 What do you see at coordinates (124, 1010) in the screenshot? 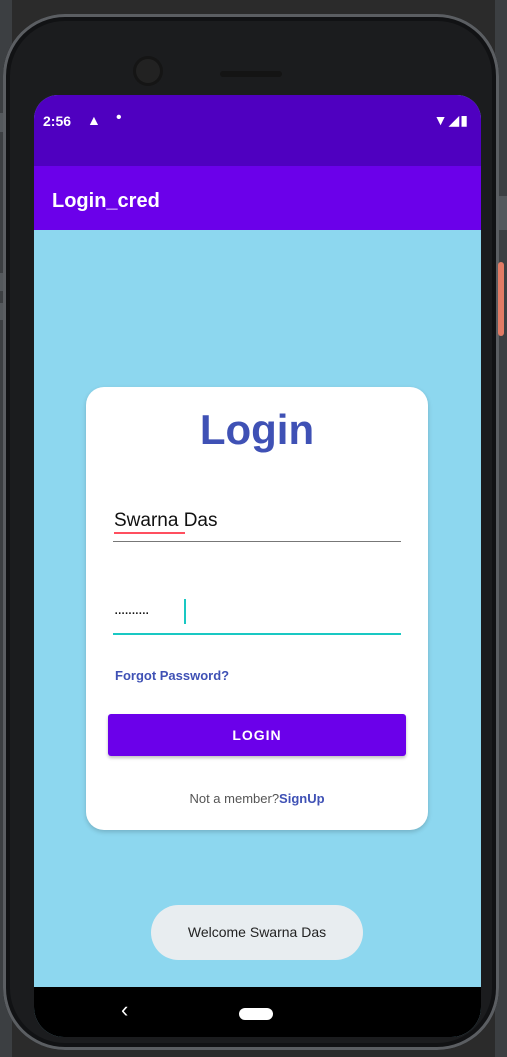
I see `back-arrow-icon: ‹` at bounding box center [124, 1010].